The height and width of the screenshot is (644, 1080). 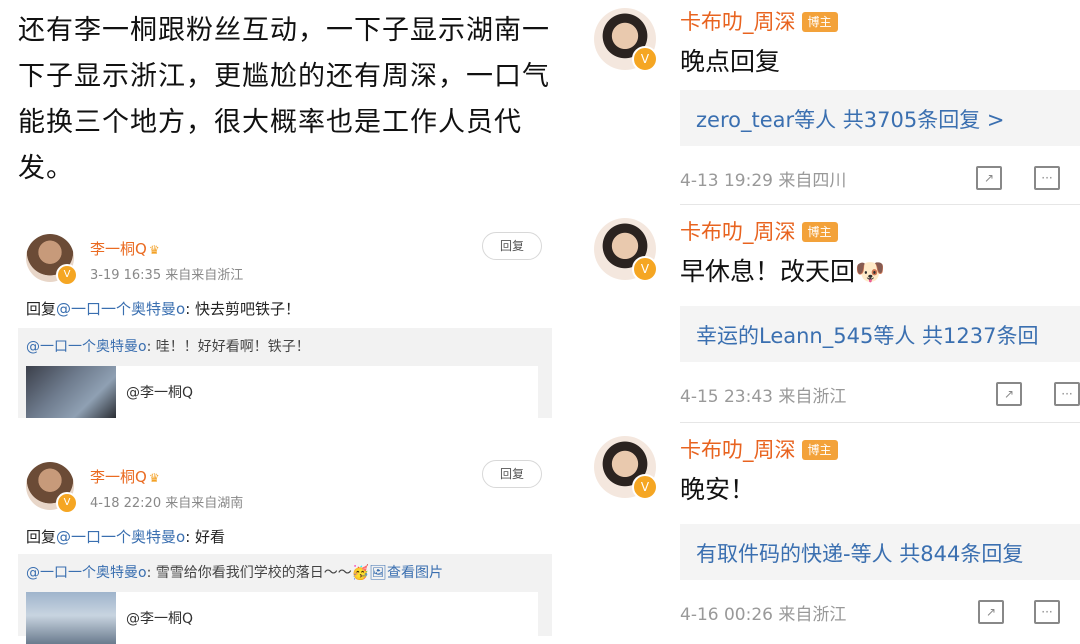 What do you see at coordinates (730, 61) in the screenshot?
I see `comment-text: 晚点回复` at bounding box center [730, 61].